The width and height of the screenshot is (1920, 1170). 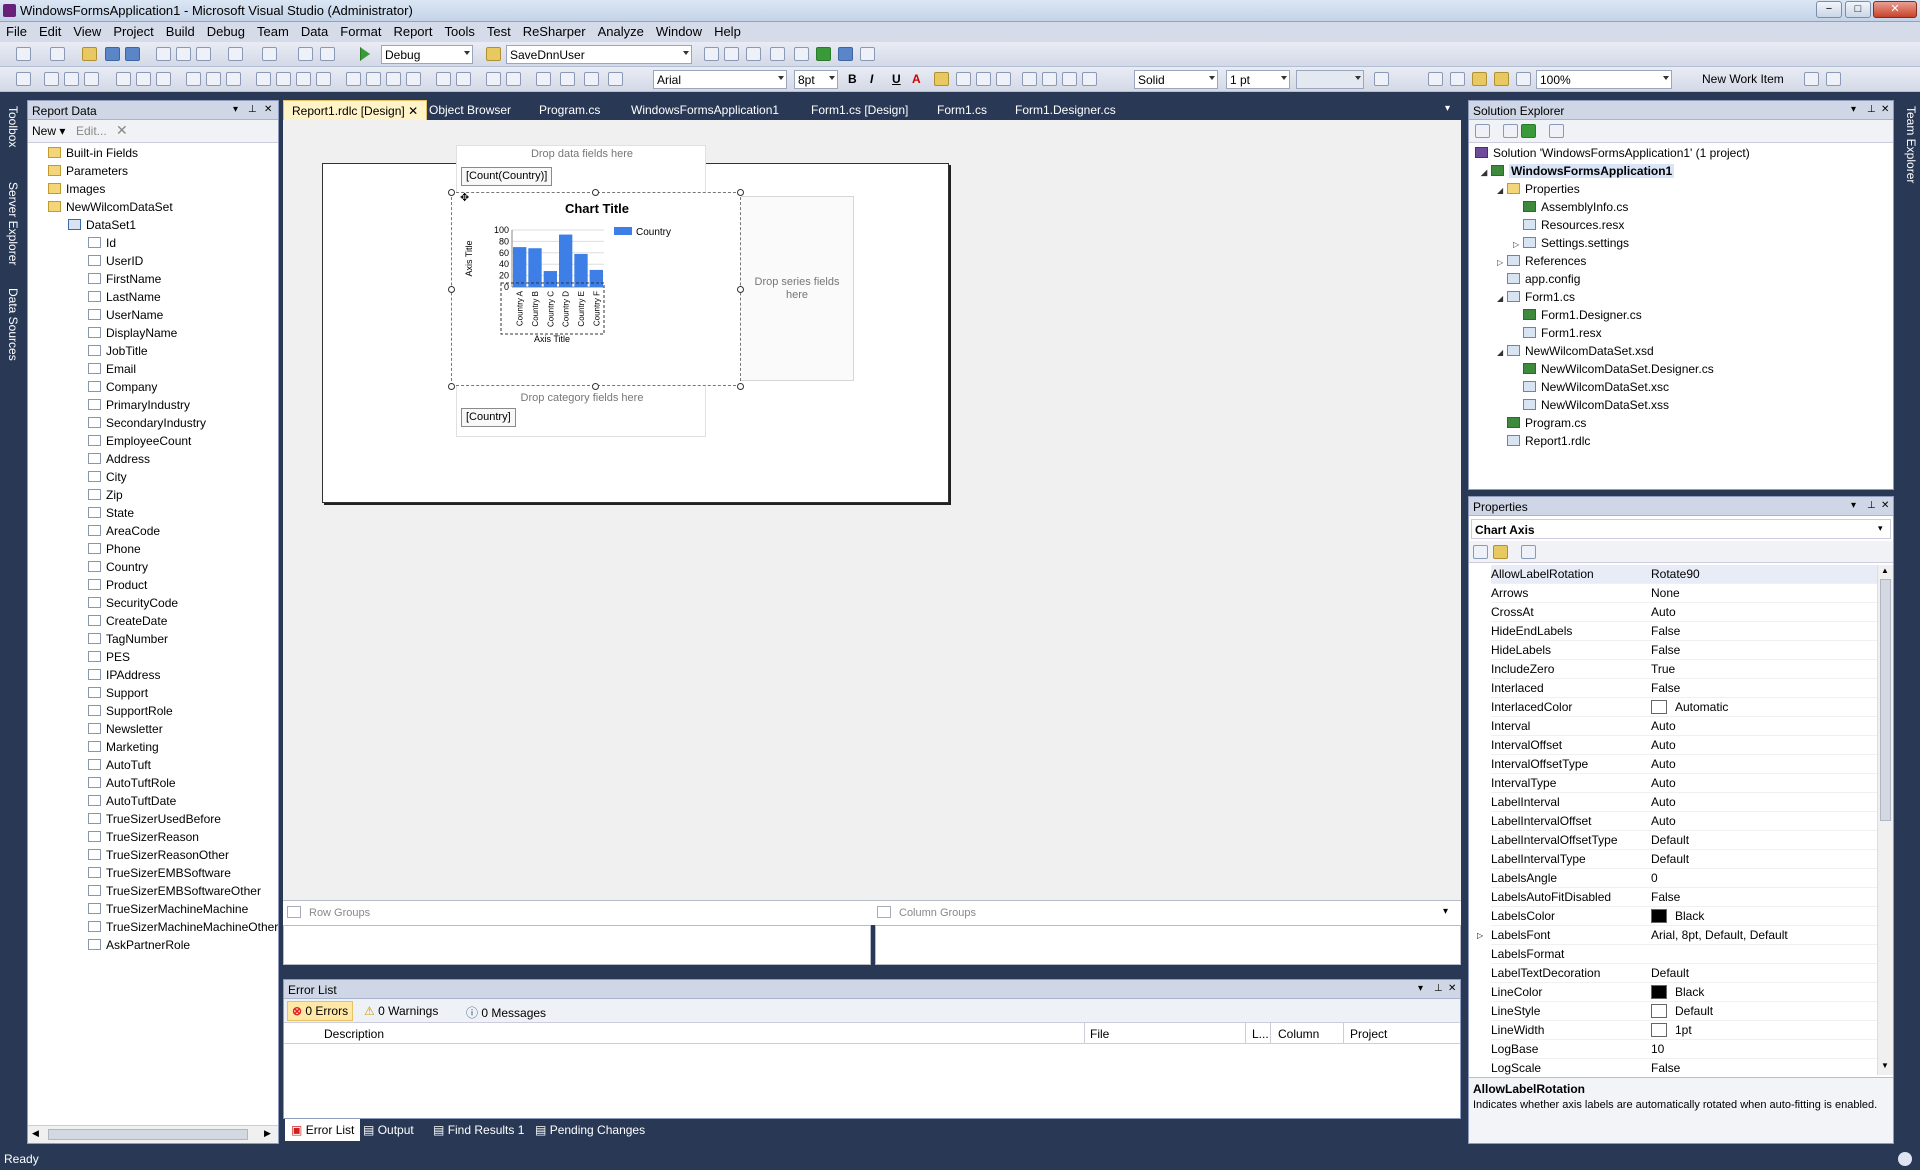 What do you see at coordinates (327, 54) in the screenshot?
I see `navigate-forward-icon` at bounding box center [327, 54].